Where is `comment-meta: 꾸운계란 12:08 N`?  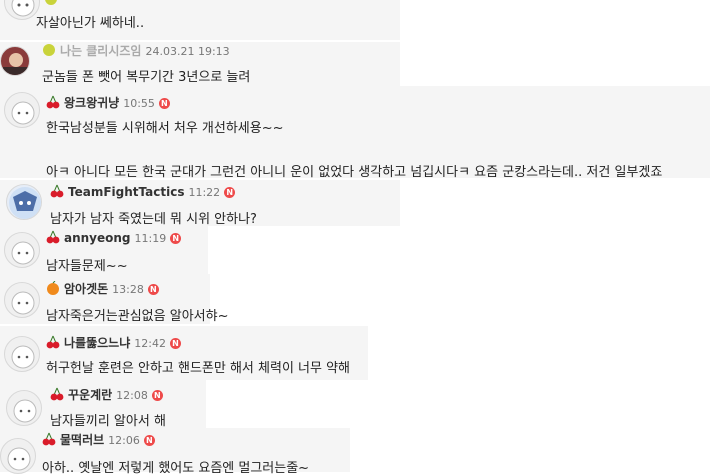
comment-meta: 꾸운계란 12:08 N is located at coordinates (106, 394).